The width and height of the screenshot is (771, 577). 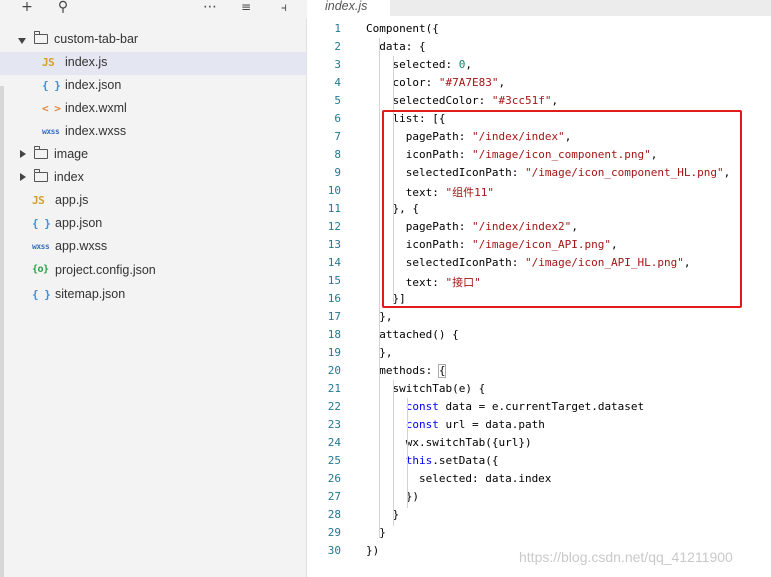 What do you see at coordinates (27, 7) in the screenshot?
I see `add-icon: +` at bounding box center [27, 7].